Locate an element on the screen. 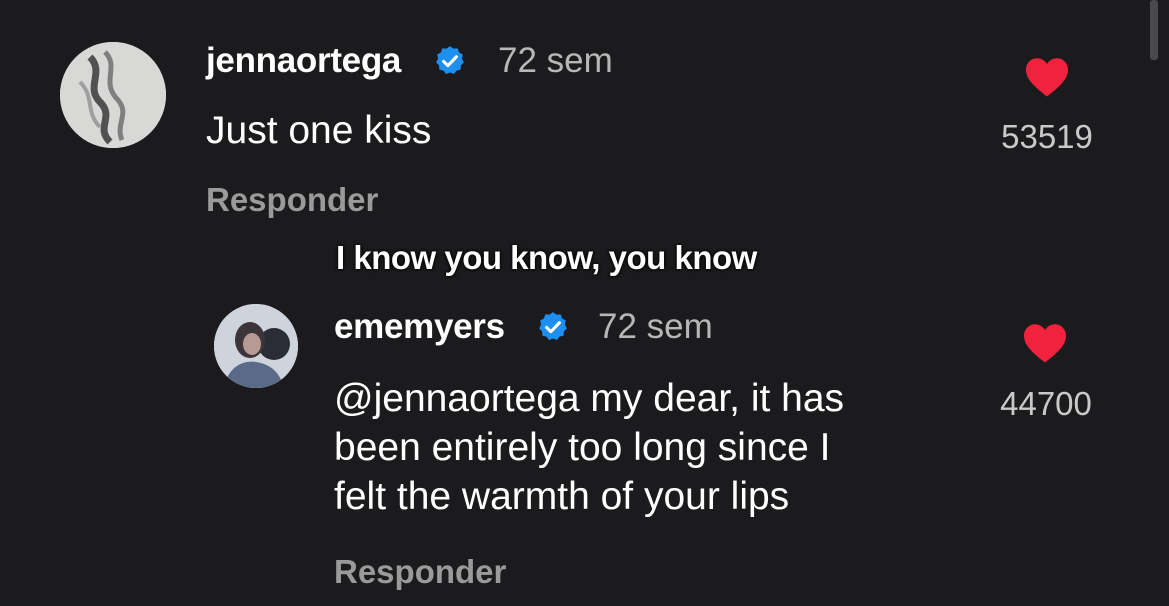 This screenshot has height=606, width=1169. like-count: 44700 is located at coordinates (1046, 403).